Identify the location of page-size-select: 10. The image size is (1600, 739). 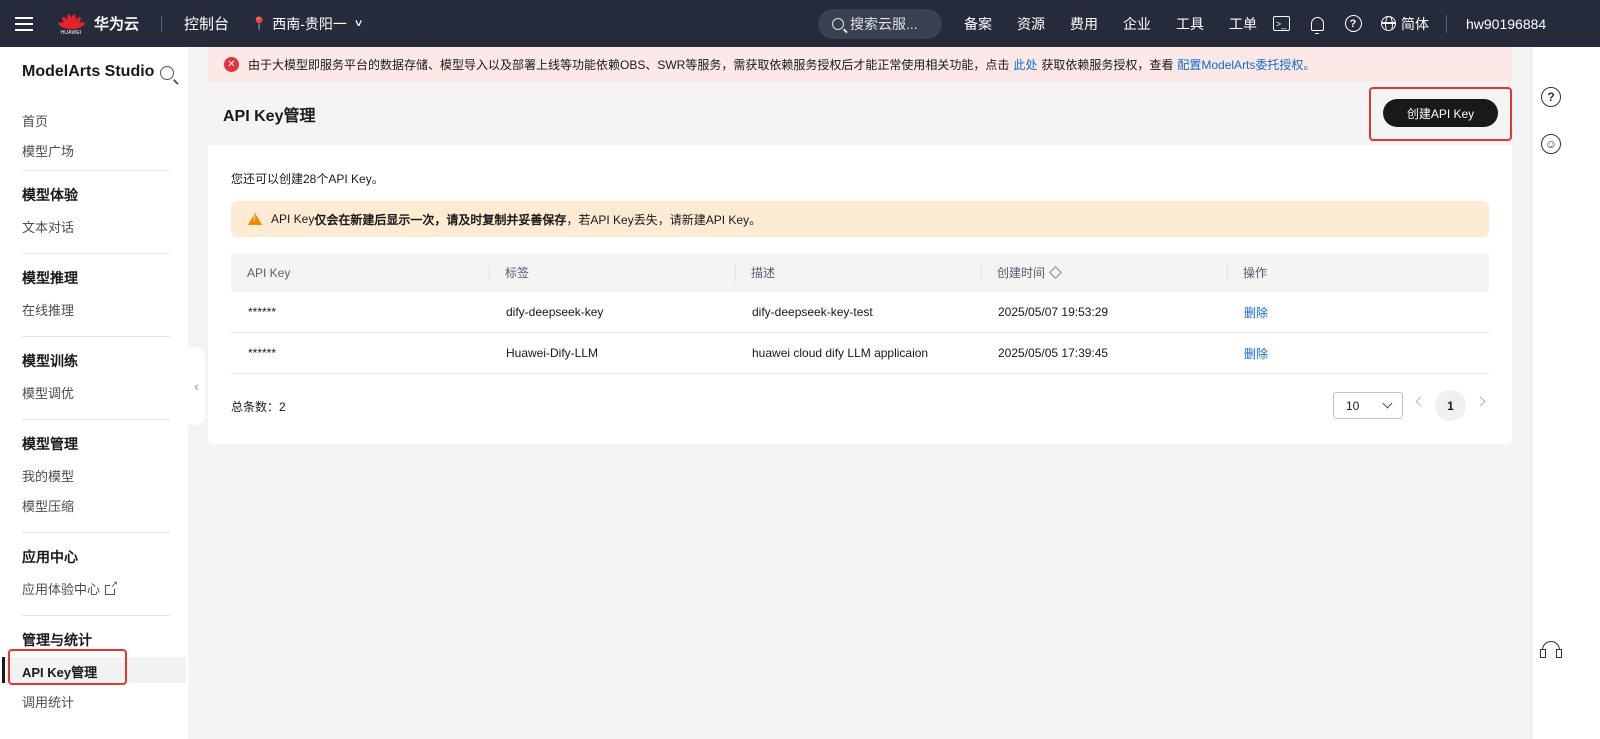
(1368, 405).